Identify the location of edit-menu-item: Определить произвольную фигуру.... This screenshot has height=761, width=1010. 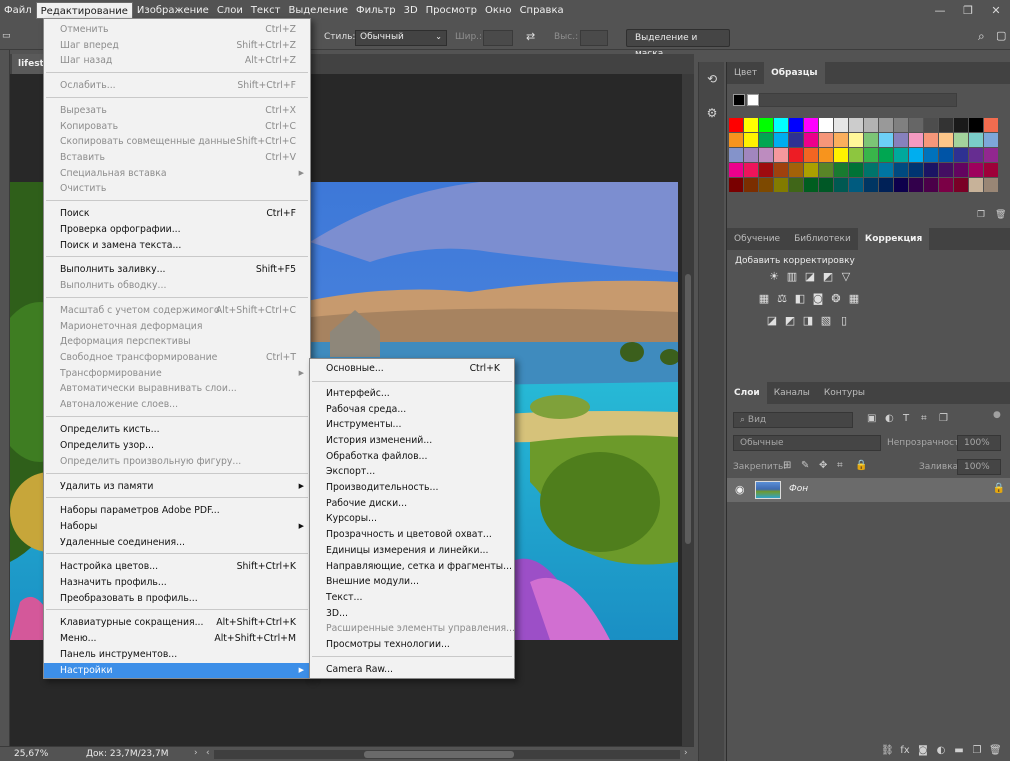
(177, 461).